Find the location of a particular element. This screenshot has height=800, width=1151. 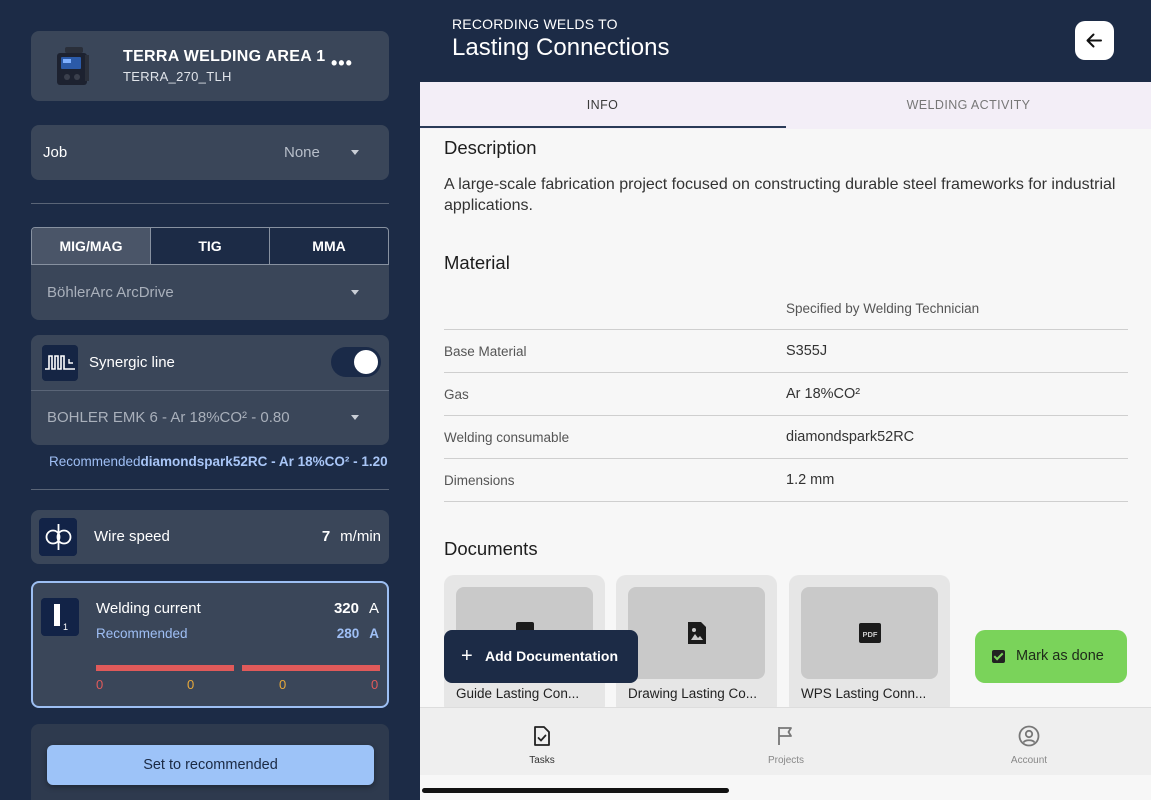

synergic-line-select: BOHLER EMK 6 - Ar 18%CO² - 0.80 is located at coordinates (168, 417).